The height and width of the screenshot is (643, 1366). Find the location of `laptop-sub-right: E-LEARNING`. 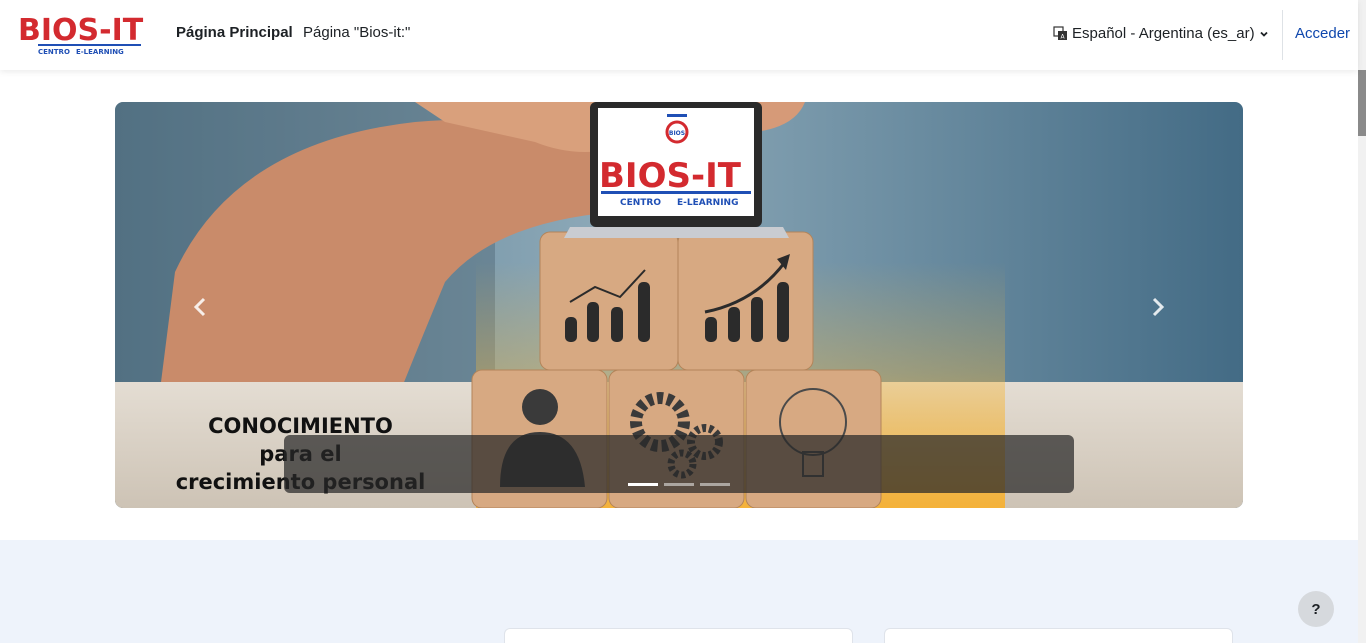

laptop-sub-right: E-LEARNING is located at coordinates (707, 203).